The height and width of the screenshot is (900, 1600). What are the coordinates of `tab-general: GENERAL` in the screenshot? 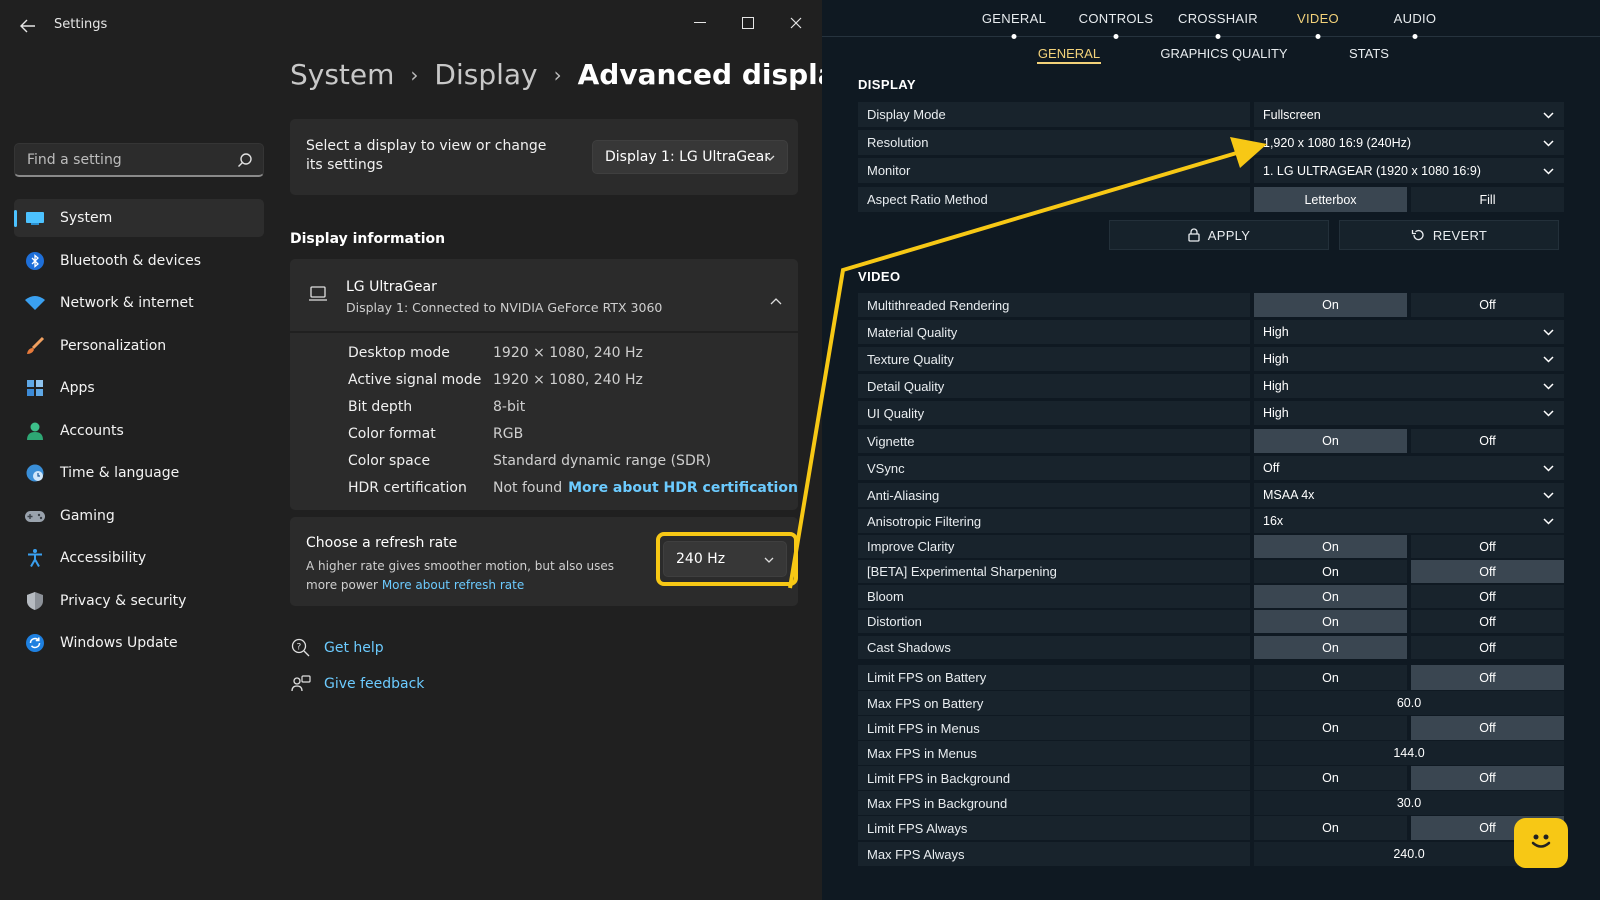 It's located at (1014, 18).